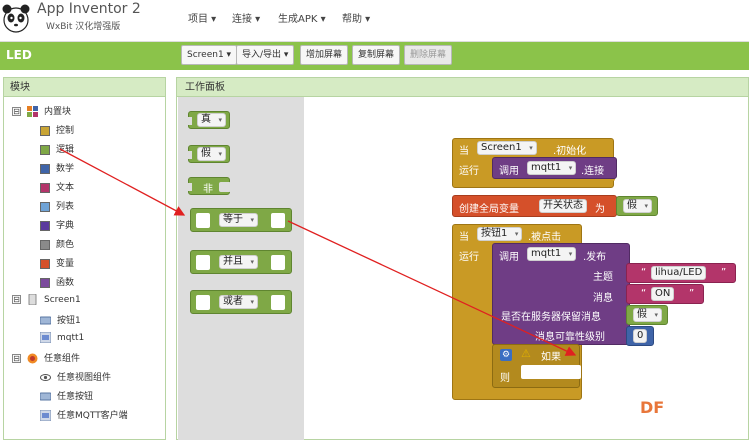  I want to click on tree-item-any-view: 任意视图组件, so click(75, 376).